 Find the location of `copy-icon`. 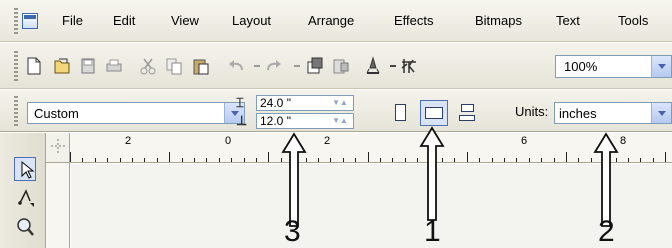

copy-icon is located at coordinates (174, 66).